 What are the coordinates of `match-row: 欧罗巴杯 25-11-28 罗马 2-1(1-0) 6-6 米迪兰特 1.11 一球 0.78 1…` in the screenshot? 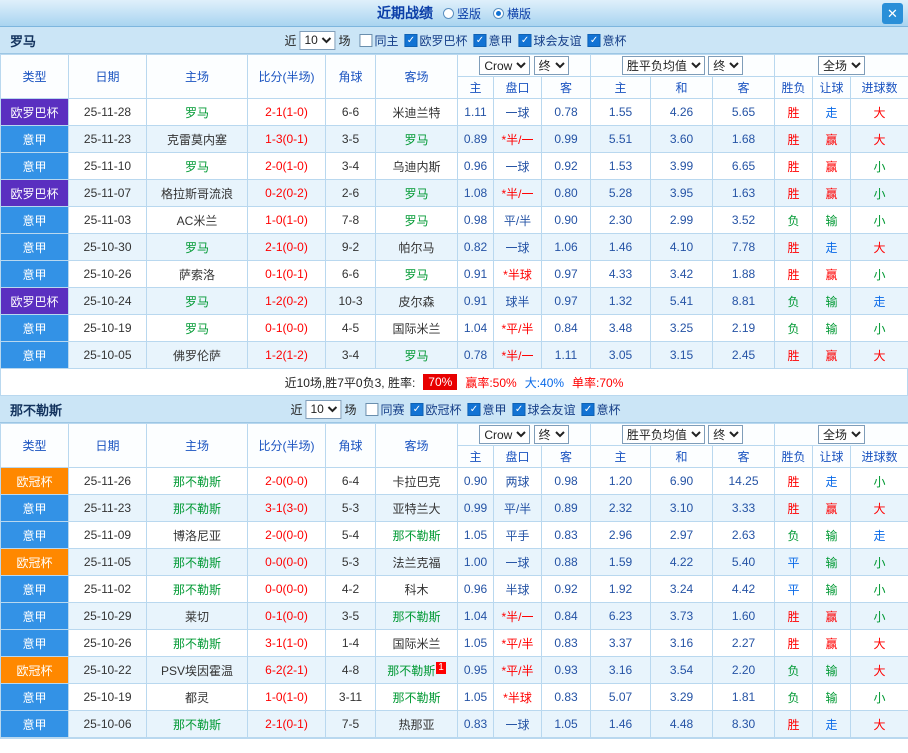 It's located at (454, 112).